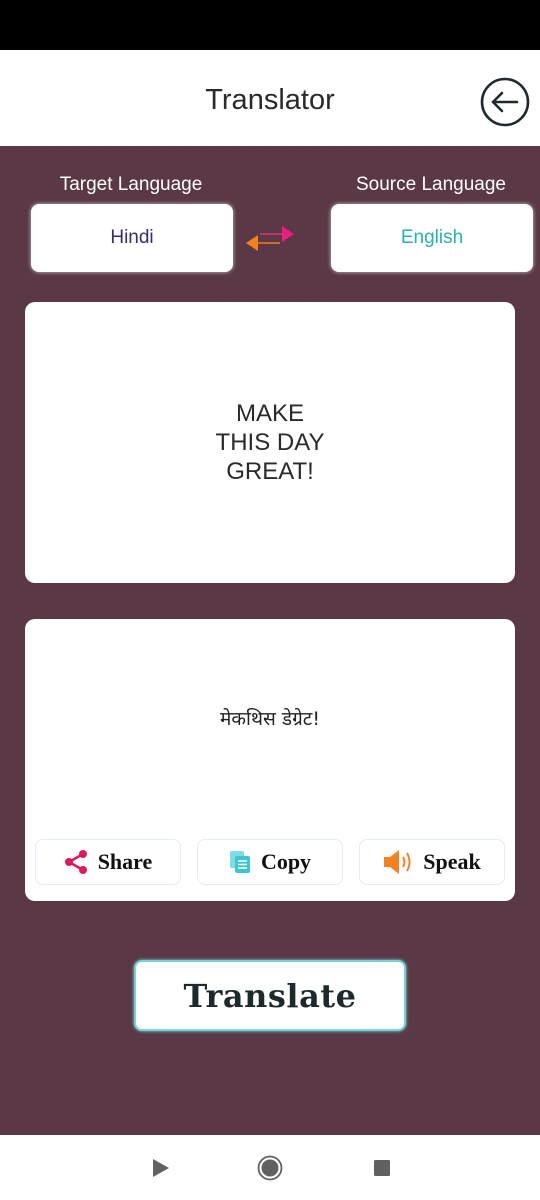 This screenshot has height=1200, width=540. I want to click on share-label: Share, so click(125, 861).